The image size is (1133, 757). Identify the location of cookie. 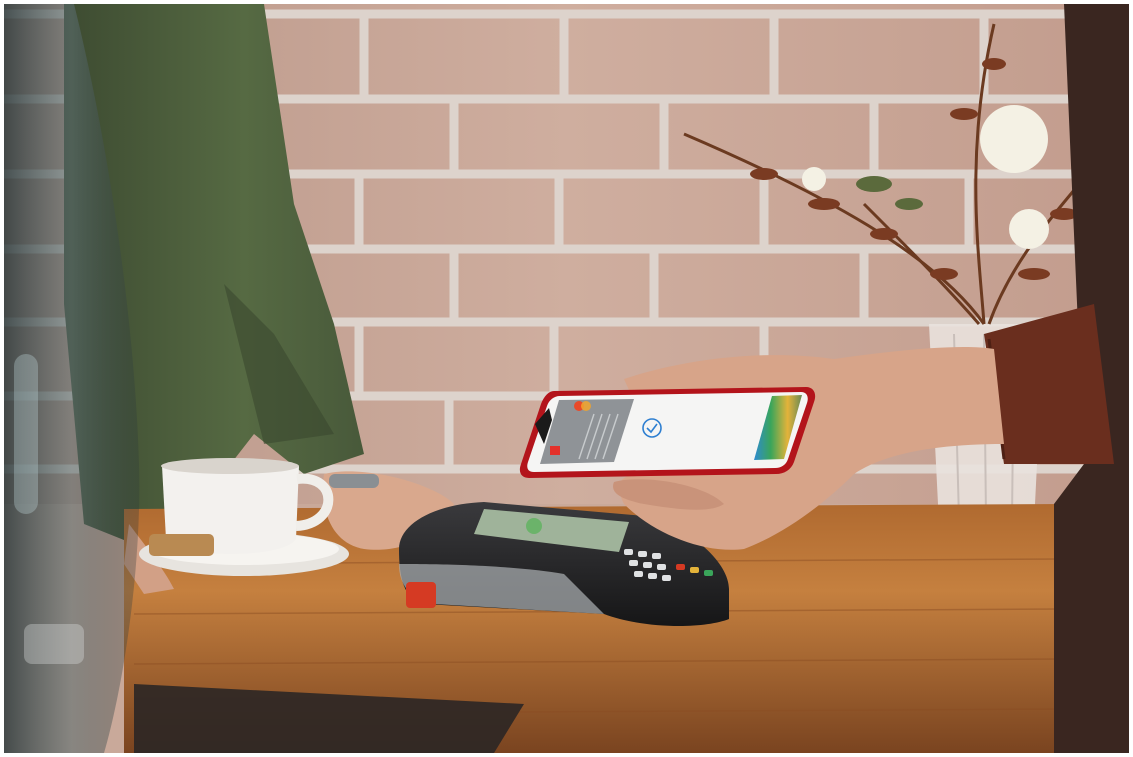
(181, 545).